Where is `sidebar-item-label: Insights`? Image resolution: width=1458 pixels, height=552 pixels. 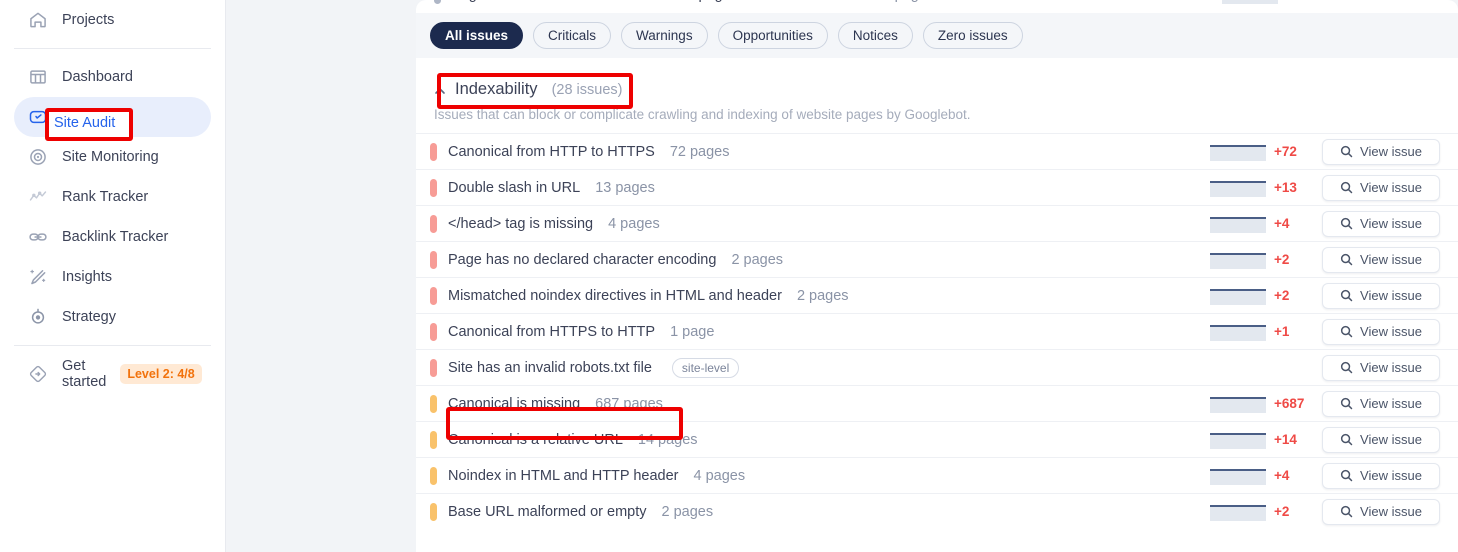 sidebar-item-label: Insights is located at coordinates (87, 277).